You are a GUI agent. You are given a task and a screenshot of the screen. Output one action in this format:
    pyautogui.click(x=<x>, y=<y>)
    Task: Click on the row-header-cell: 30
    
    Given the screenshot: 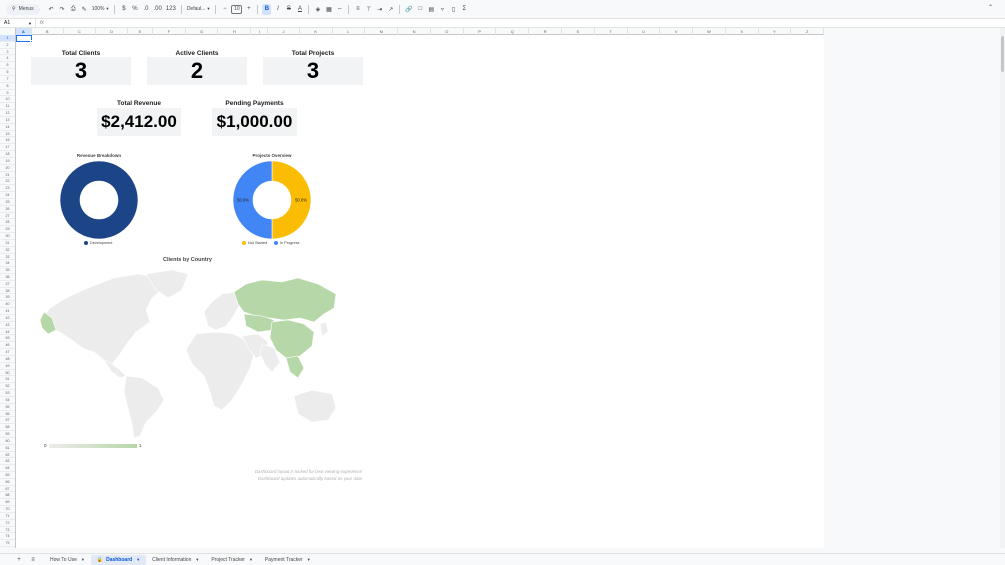 What is the action you would take?
    pyautogui.click(x=7, y=236)
    